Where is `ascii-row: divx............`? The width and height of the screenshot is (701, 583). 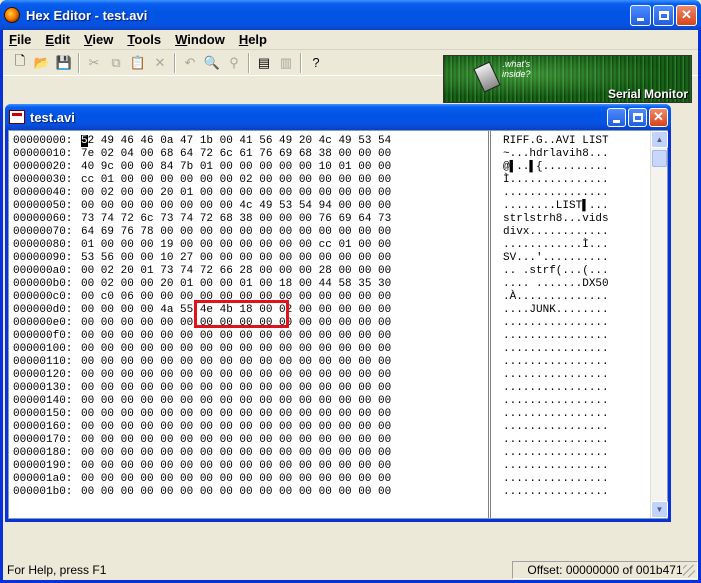 ascii-row: divx............ is located at coordinates (573, 232).